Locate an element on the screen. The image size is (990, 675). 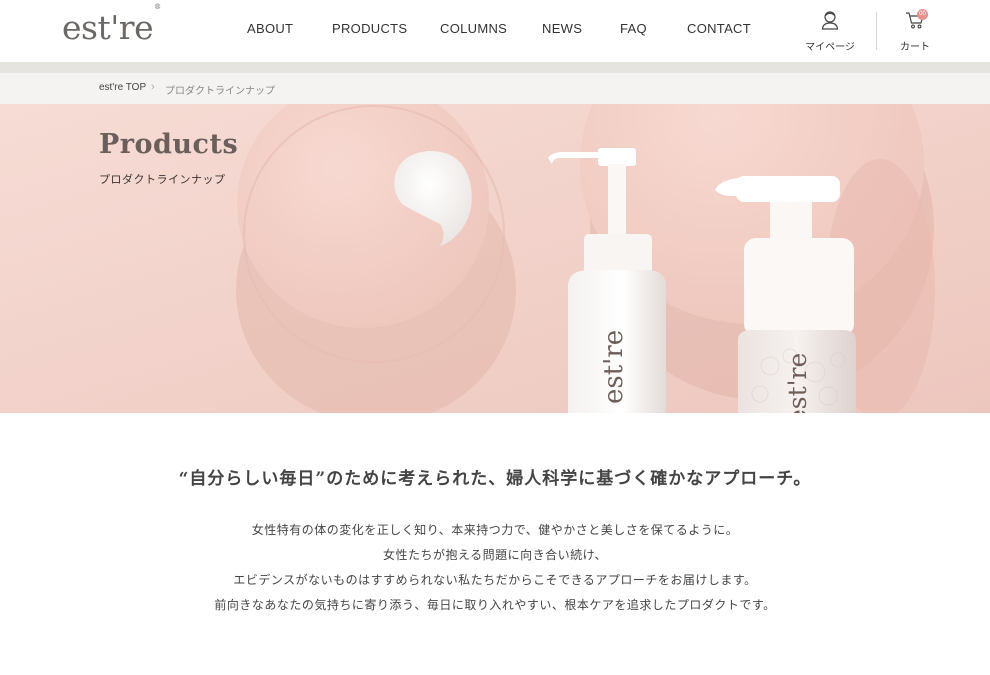
page-subtitle: プロダクトラインナップ is located at coordinates (162, 180).